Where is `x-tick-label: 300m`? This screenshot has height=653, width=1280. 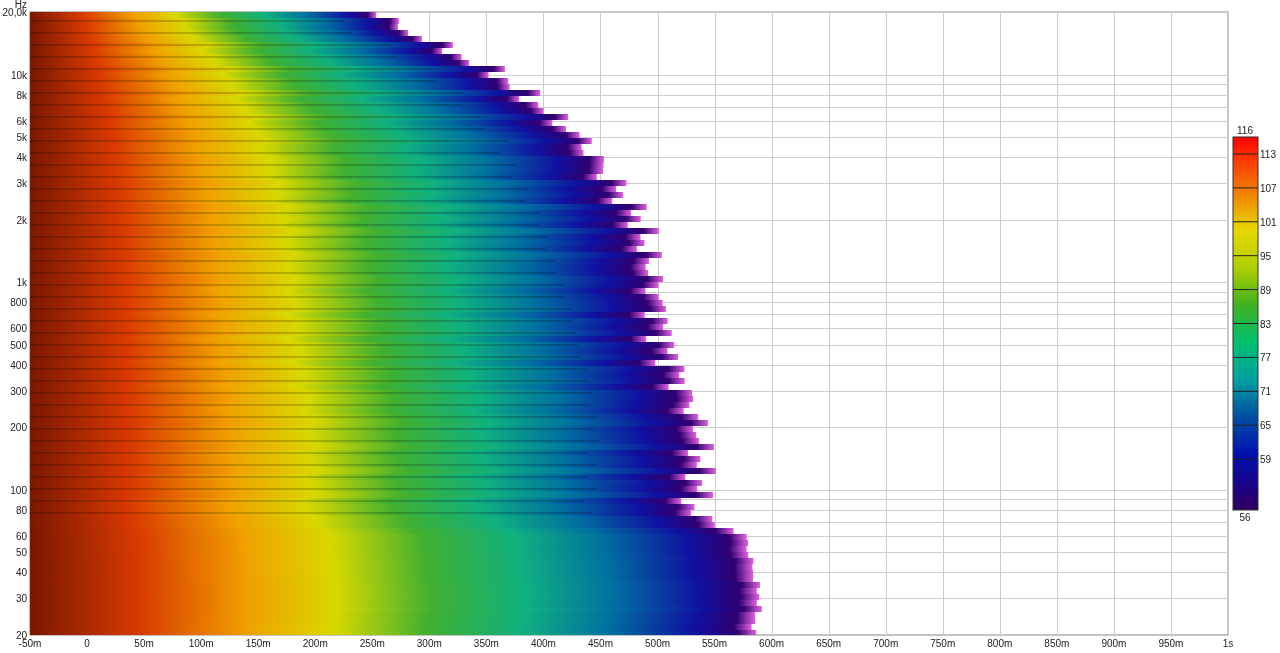 x-tick-label: 300m is located at coordinates (429, 643).